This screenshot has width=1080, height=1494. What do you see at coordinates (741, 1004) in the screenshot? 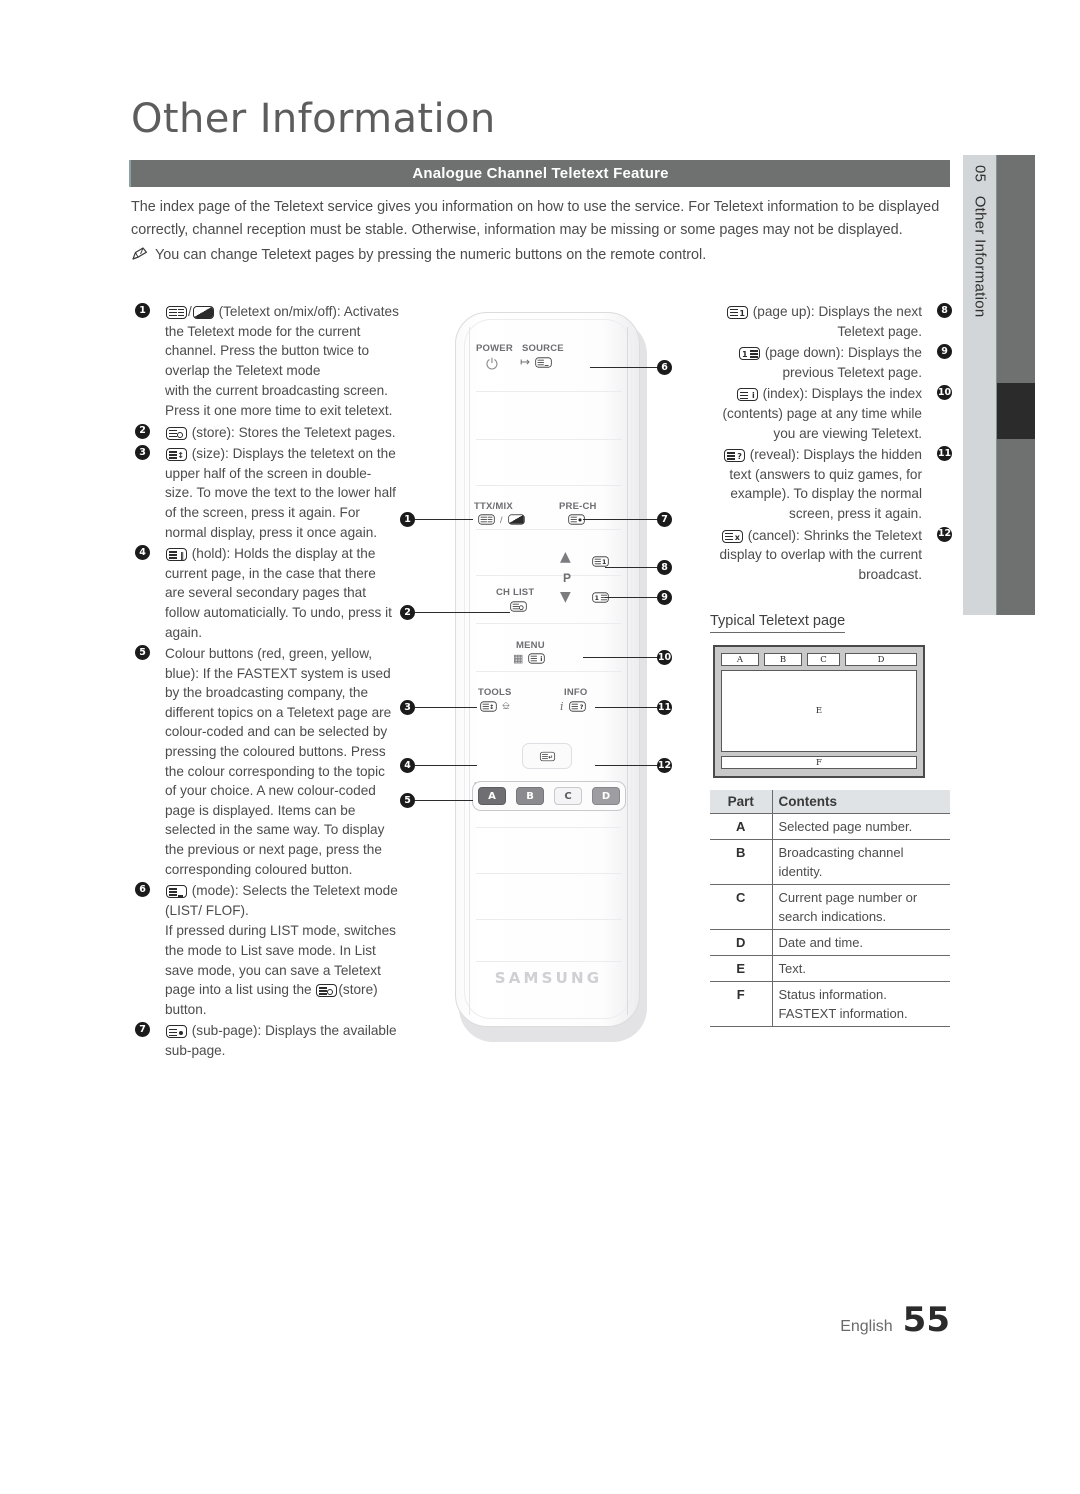
I see `row-part: F` at bounding box center [741, 1004].